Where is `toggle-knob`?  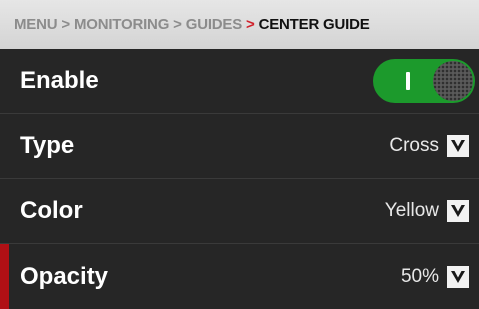 toggle-knob is located at coordinates (453, 81).